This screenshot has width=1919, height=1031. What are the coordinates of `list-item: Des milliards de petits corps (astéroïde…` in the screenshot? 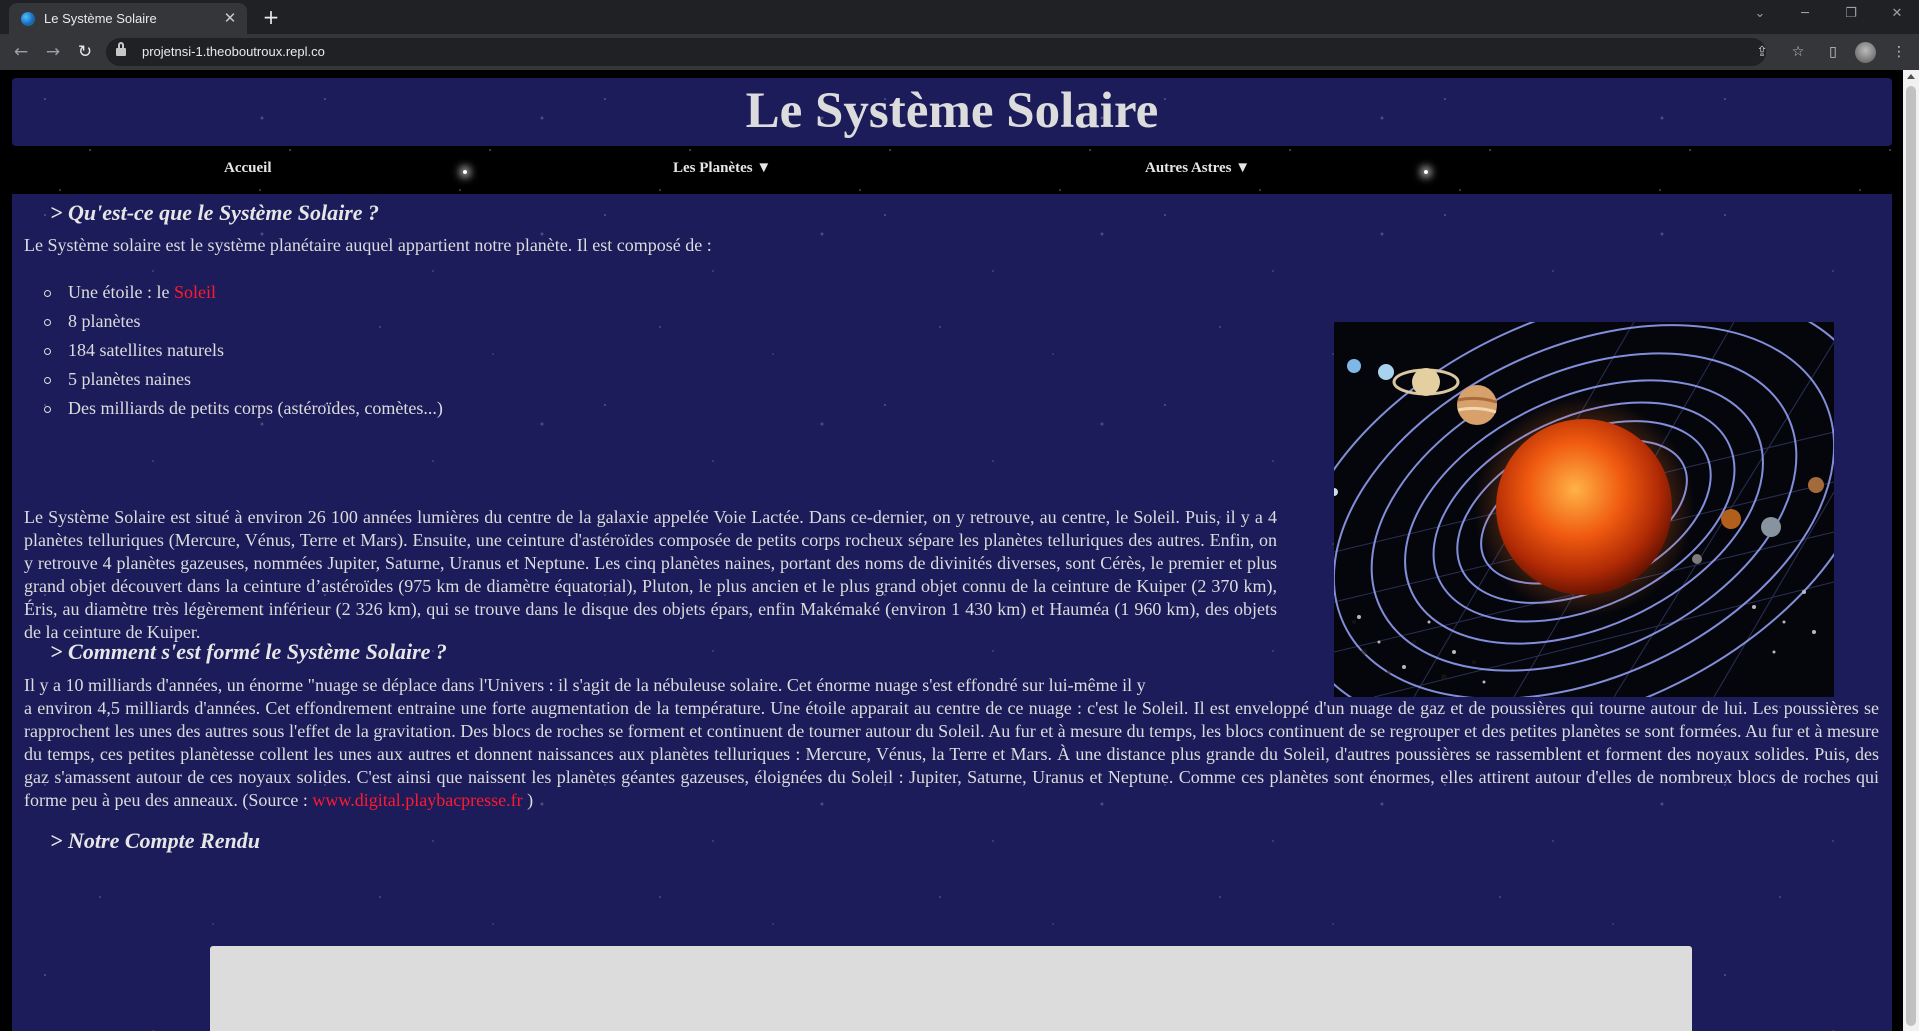 It's located at (242, 412).